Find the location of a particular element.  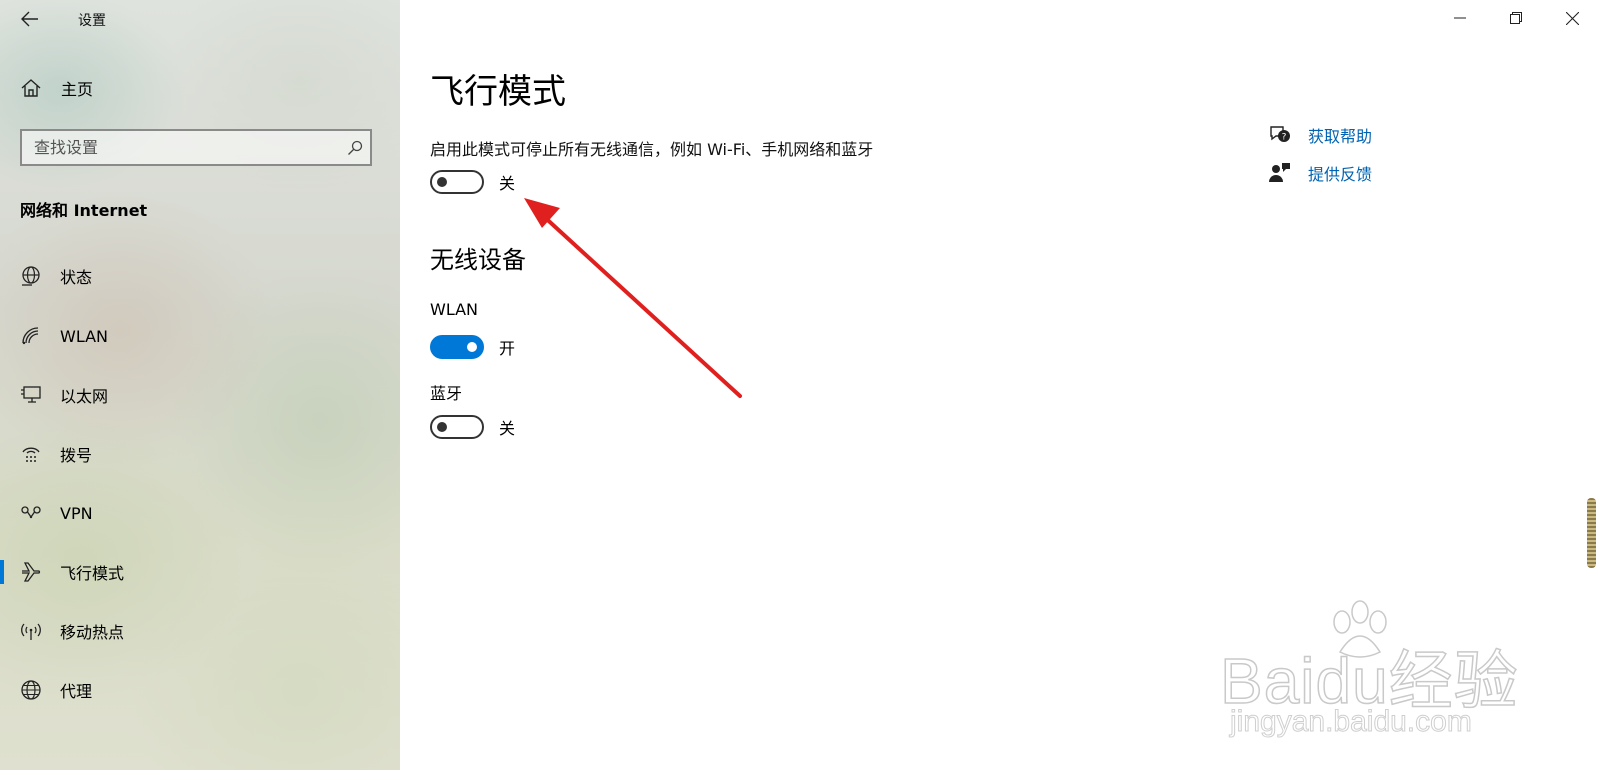

airplane-mode-description: 启用此模式可停止所有无线通信，例如 Wi-Fi、手机网络和蓝牙 is located at coordinates (652, 149).